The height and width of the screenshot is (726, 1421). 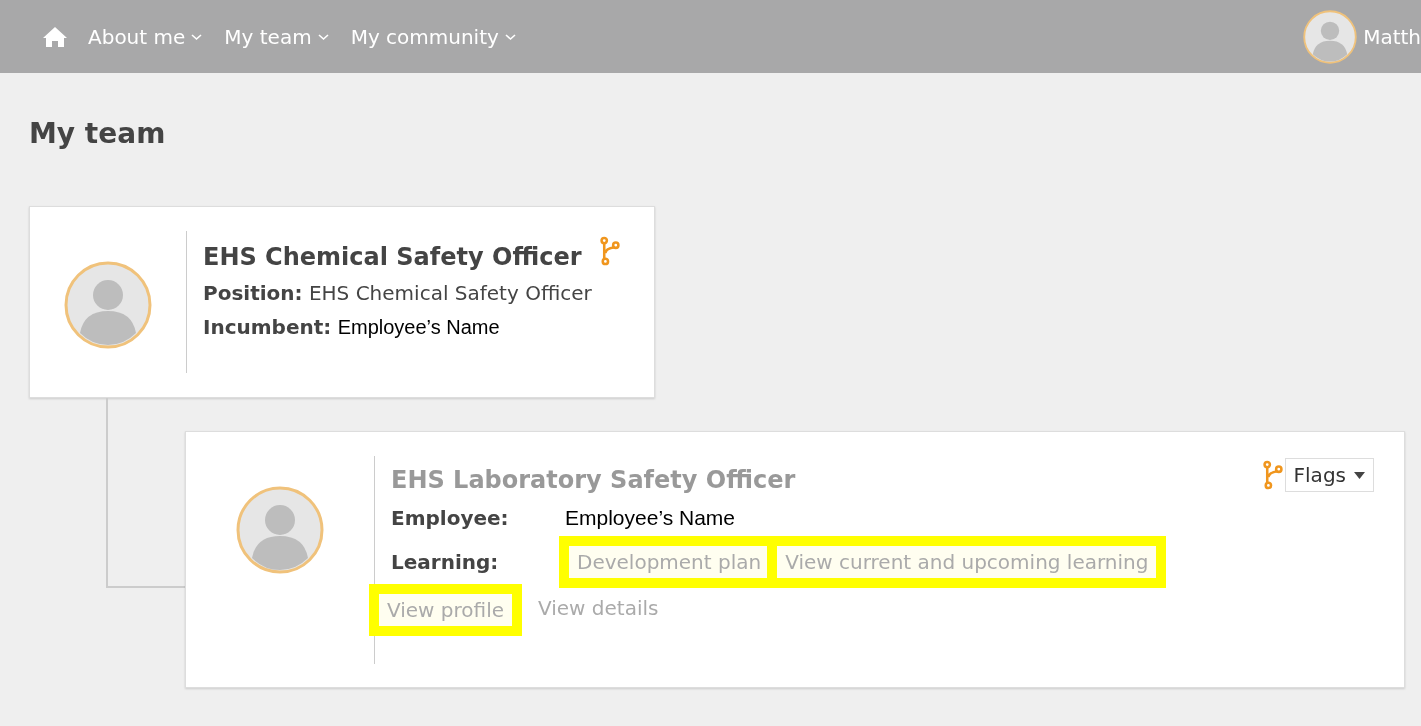 I want to click on nav-menu-item: My team, so click(x=276, y=36).